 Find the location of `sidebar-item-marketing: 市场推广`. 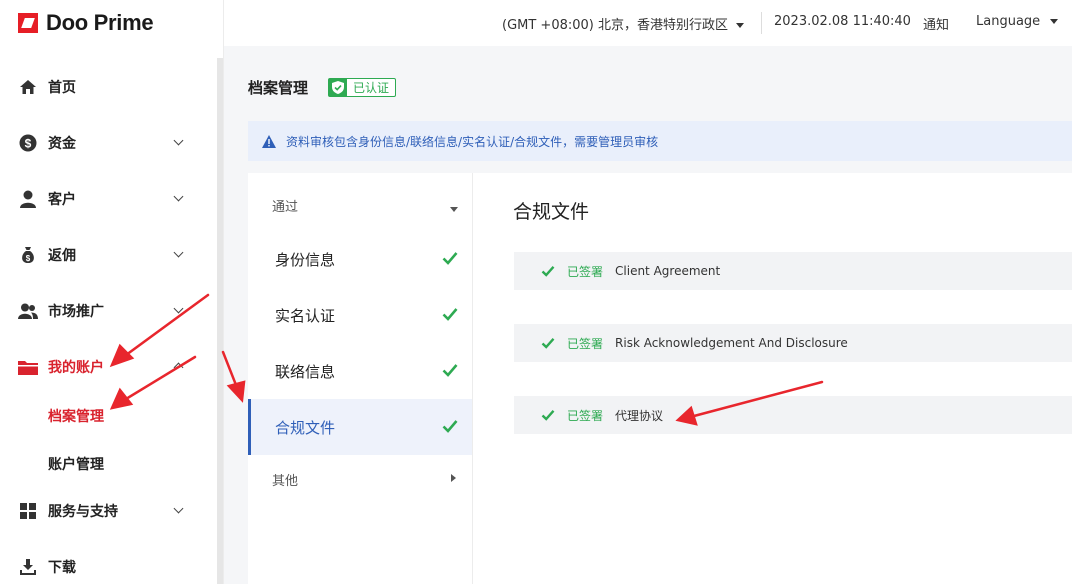

sidebar-item-marketing: 市场推广 is located at coordinates (103, 311).